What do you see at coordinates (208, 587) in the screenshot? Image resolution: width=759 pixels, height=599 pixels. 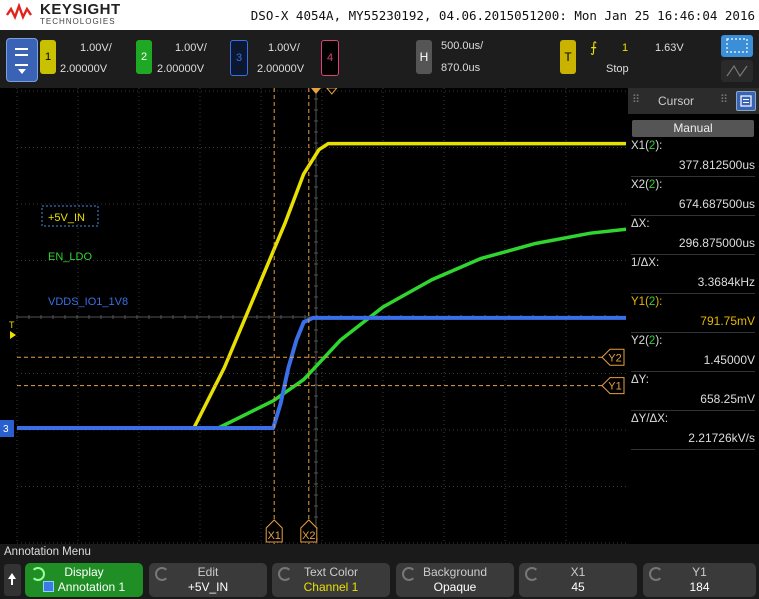 I see `softkey-value: +5V_IN` at bounding box center [208, 587].